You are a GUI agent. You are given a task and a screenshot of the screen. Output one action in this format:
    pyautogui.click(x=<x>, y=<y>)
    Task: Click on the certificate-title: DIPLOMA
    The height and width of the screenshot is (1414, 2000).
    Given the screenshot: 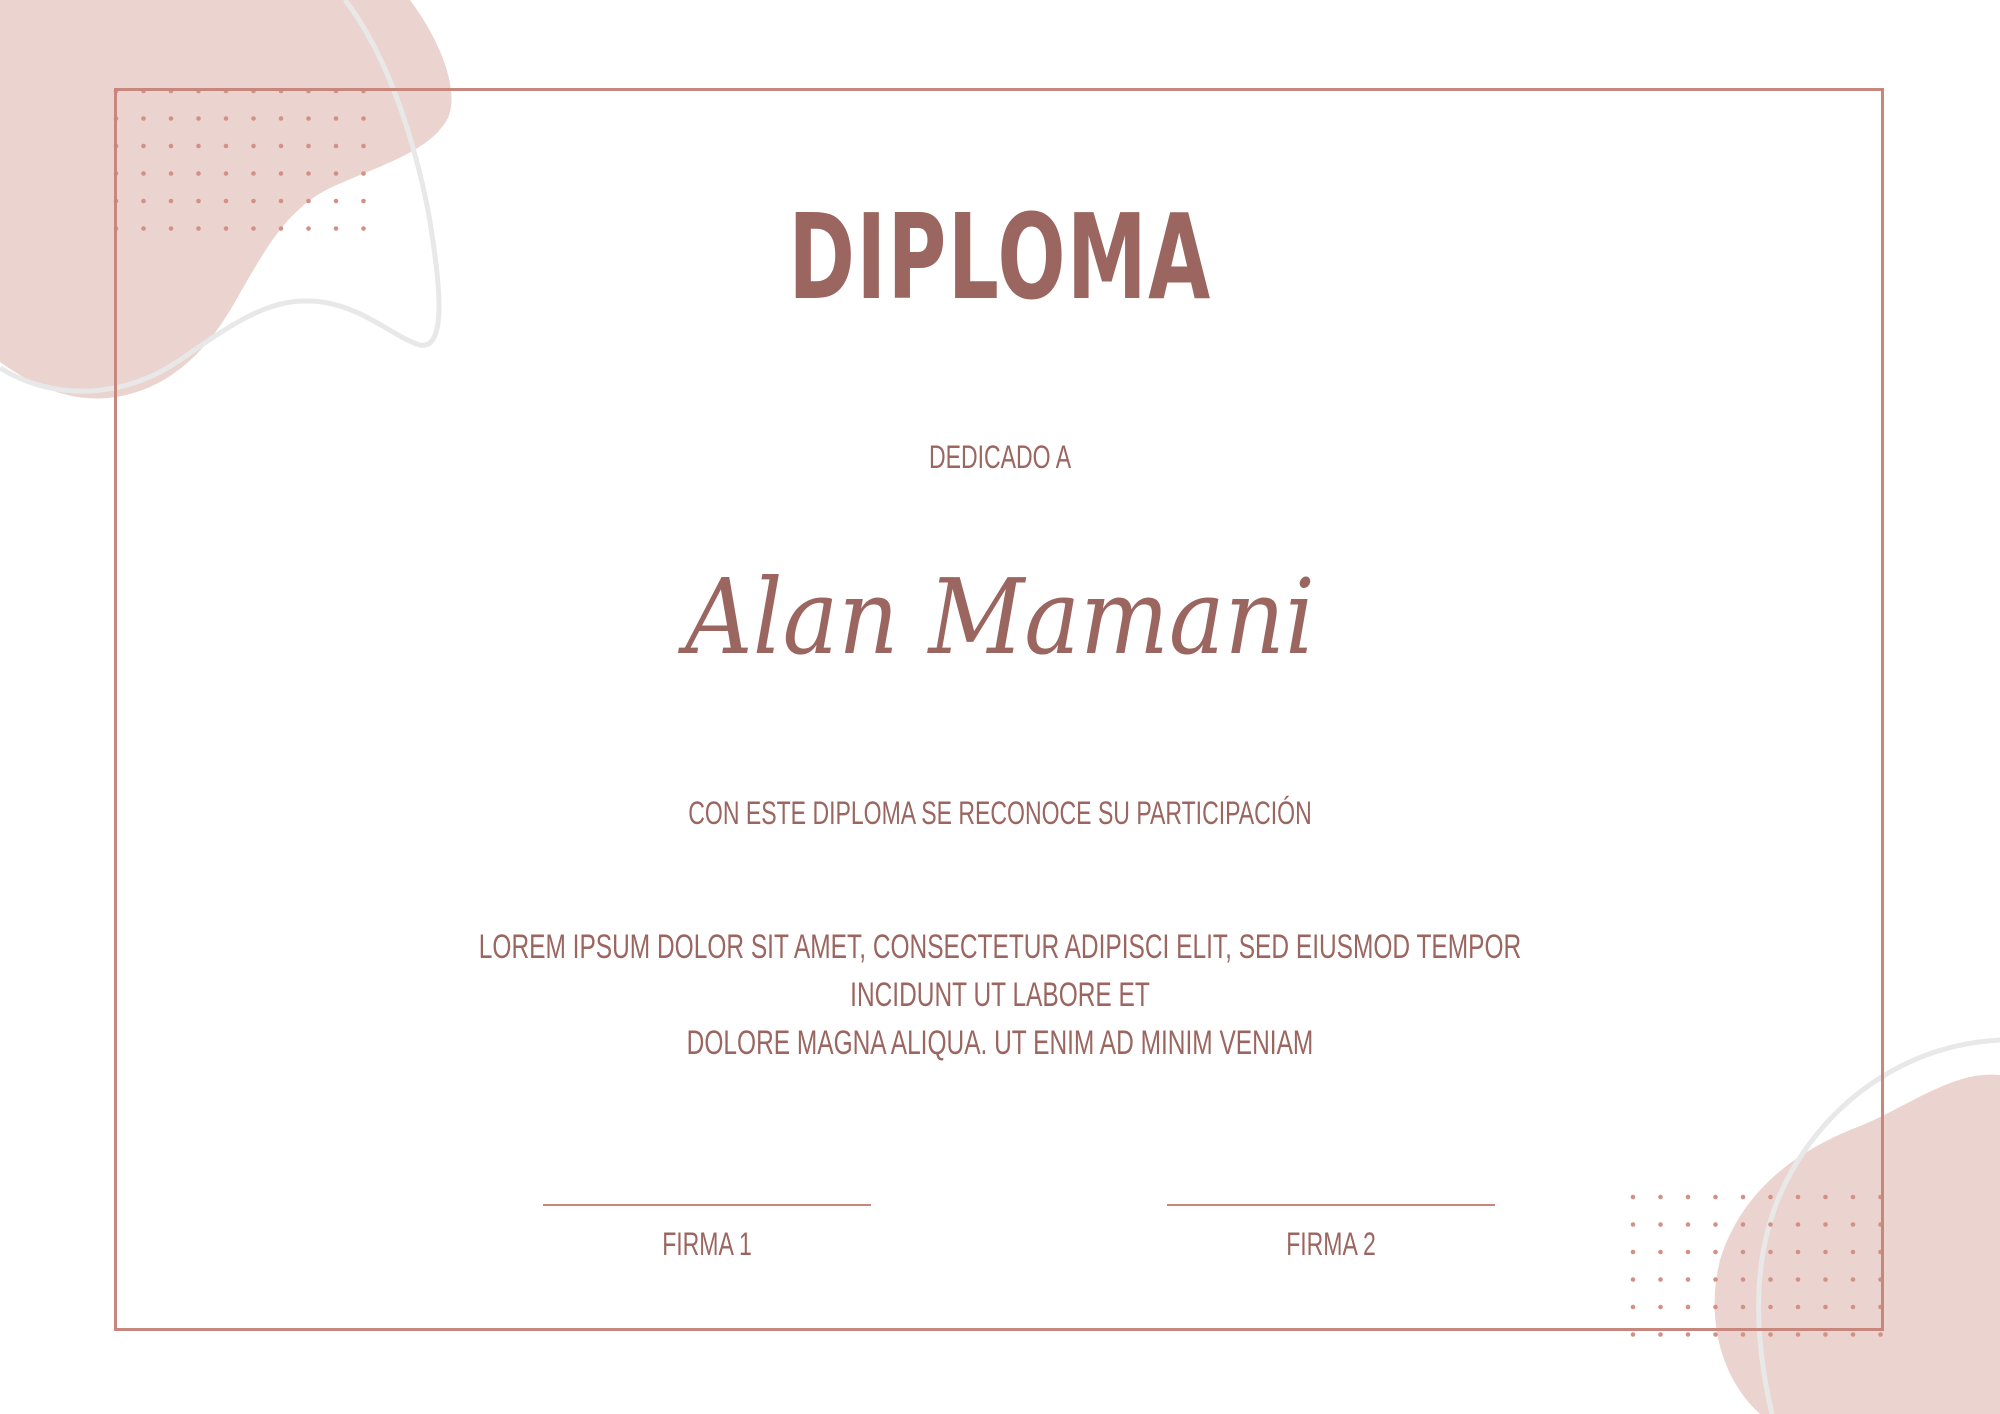 What is the action you would take?
    pyautogui.click(x=1000, y=257)
    